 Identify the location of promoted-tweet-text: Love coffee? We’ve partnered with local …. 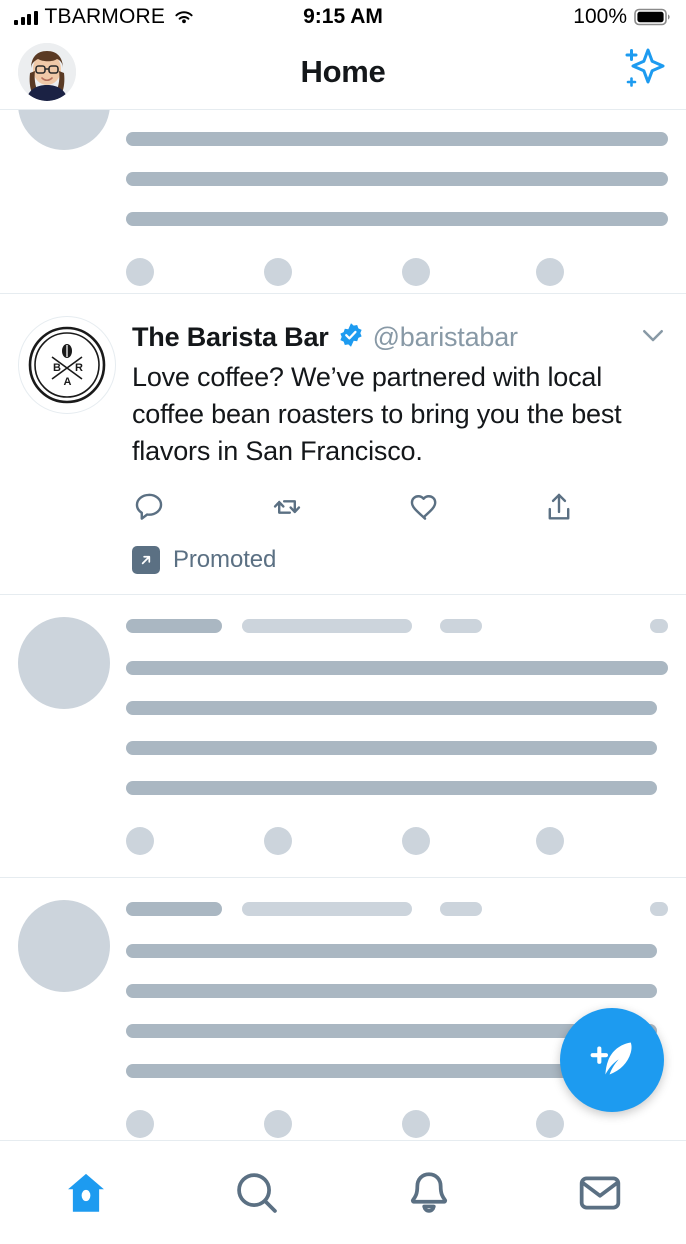
(377, 414).